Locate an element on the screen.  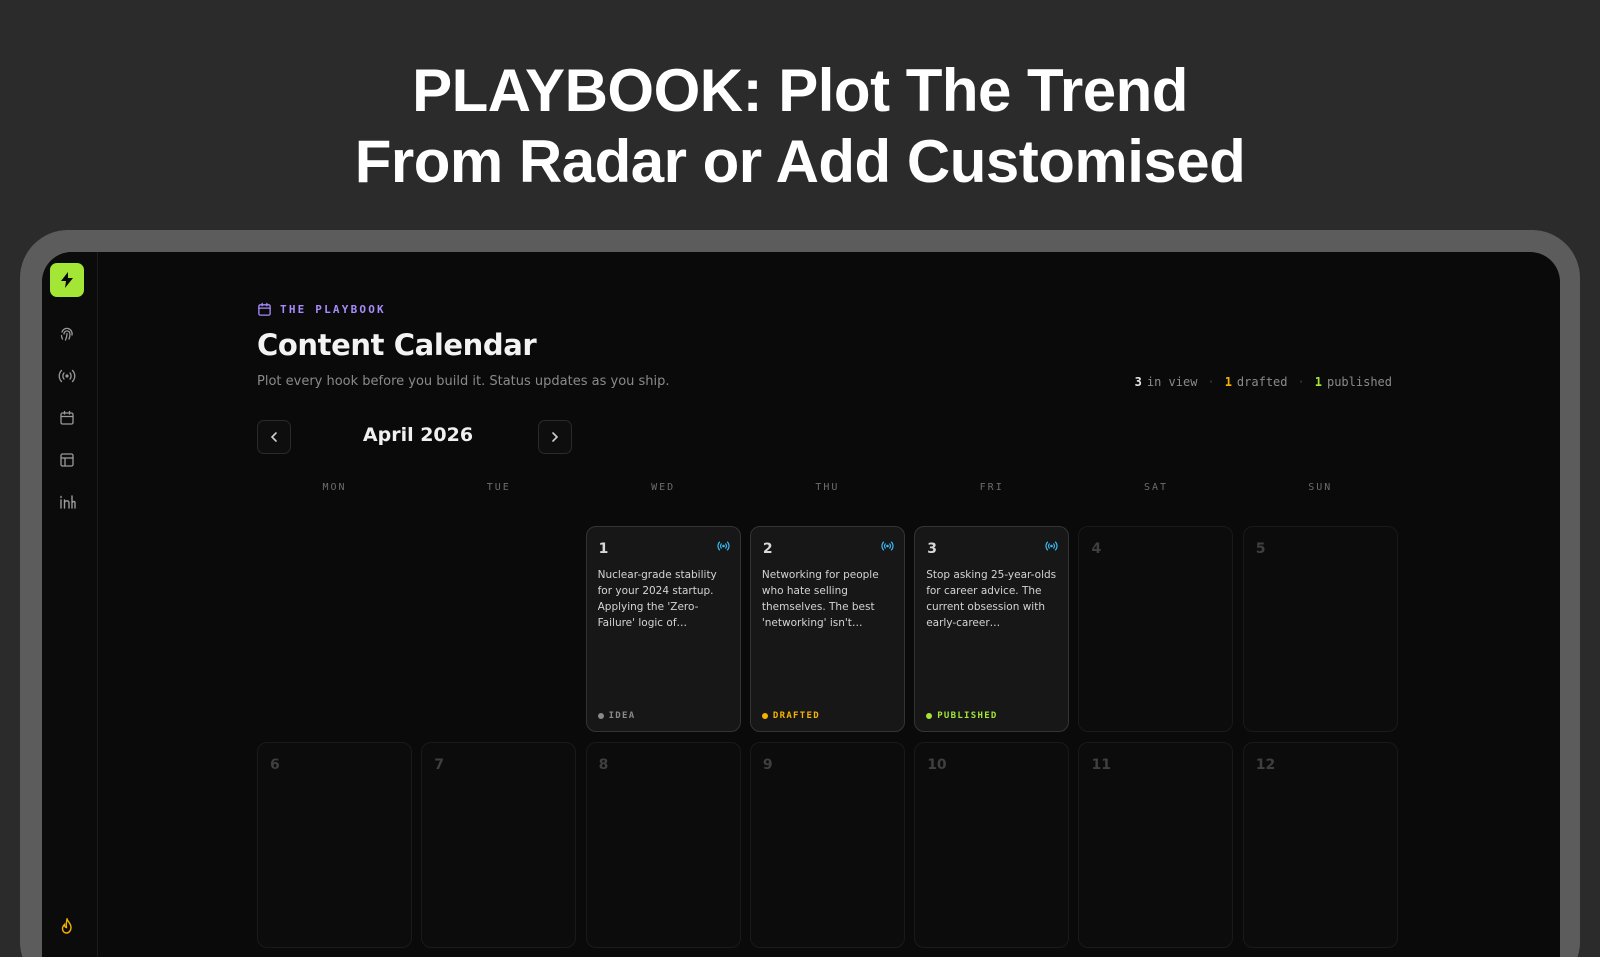
stat-published: 1 published is located at coordinates (1353, 382).